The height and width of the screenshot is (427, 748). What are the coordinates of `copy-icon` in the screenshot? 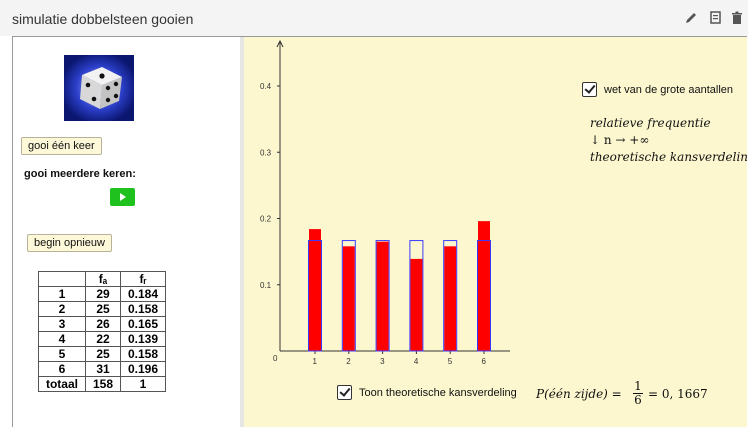 It's located at (715, 18).